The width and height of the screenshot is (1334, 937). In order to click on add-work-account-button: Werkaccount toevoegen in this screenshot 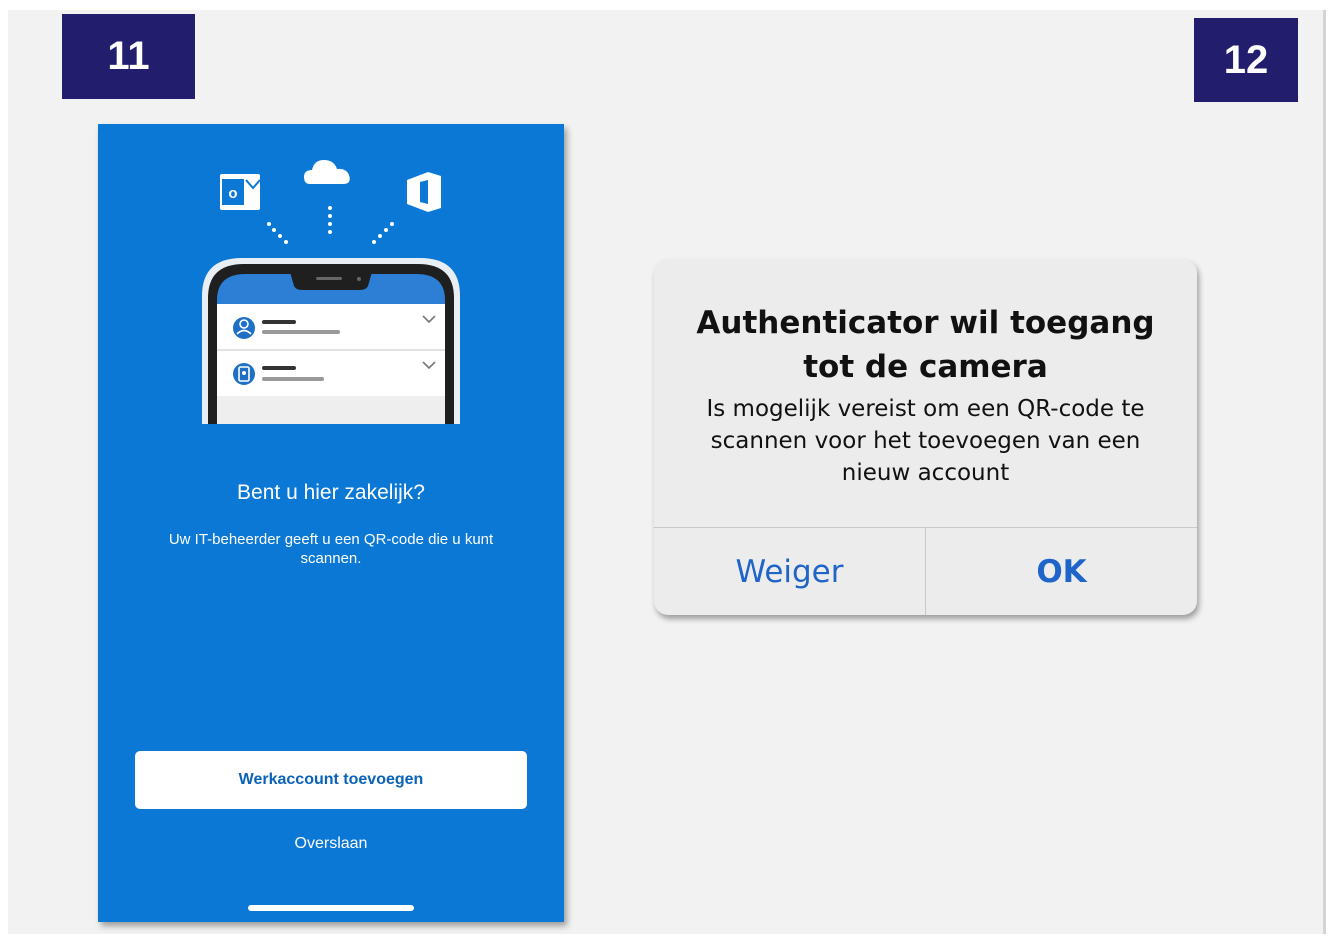, I will do `click(331, 780)`.